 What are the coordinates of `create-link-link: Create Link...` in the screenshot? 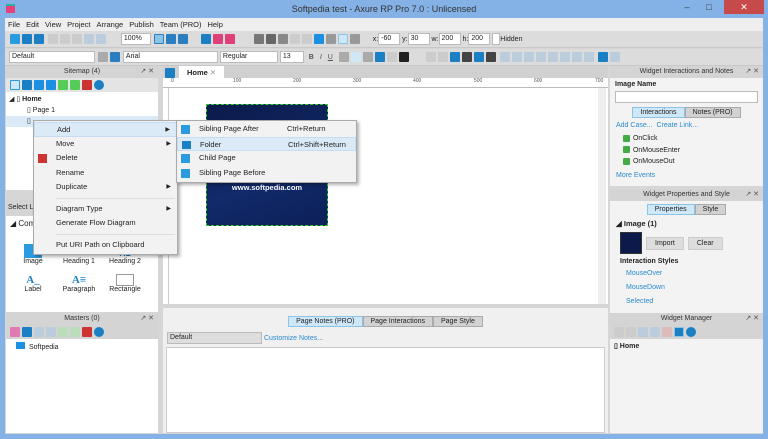 It's located at (677, 125).